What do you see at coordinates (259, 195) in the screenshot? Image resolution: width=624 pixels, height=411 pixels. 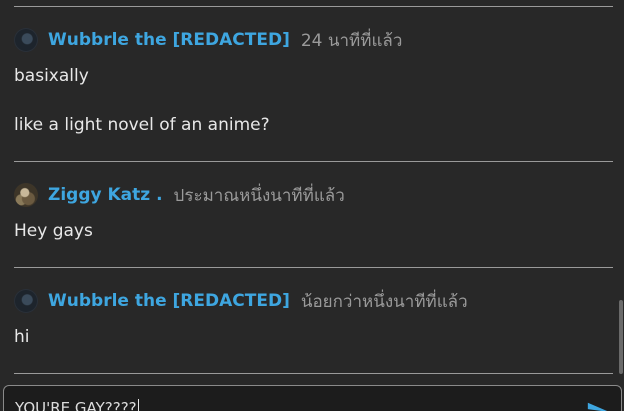 I see `timestamp: ประมาณหนึ่งนาทีที่แล้ว` at bounding box center [259, 195].